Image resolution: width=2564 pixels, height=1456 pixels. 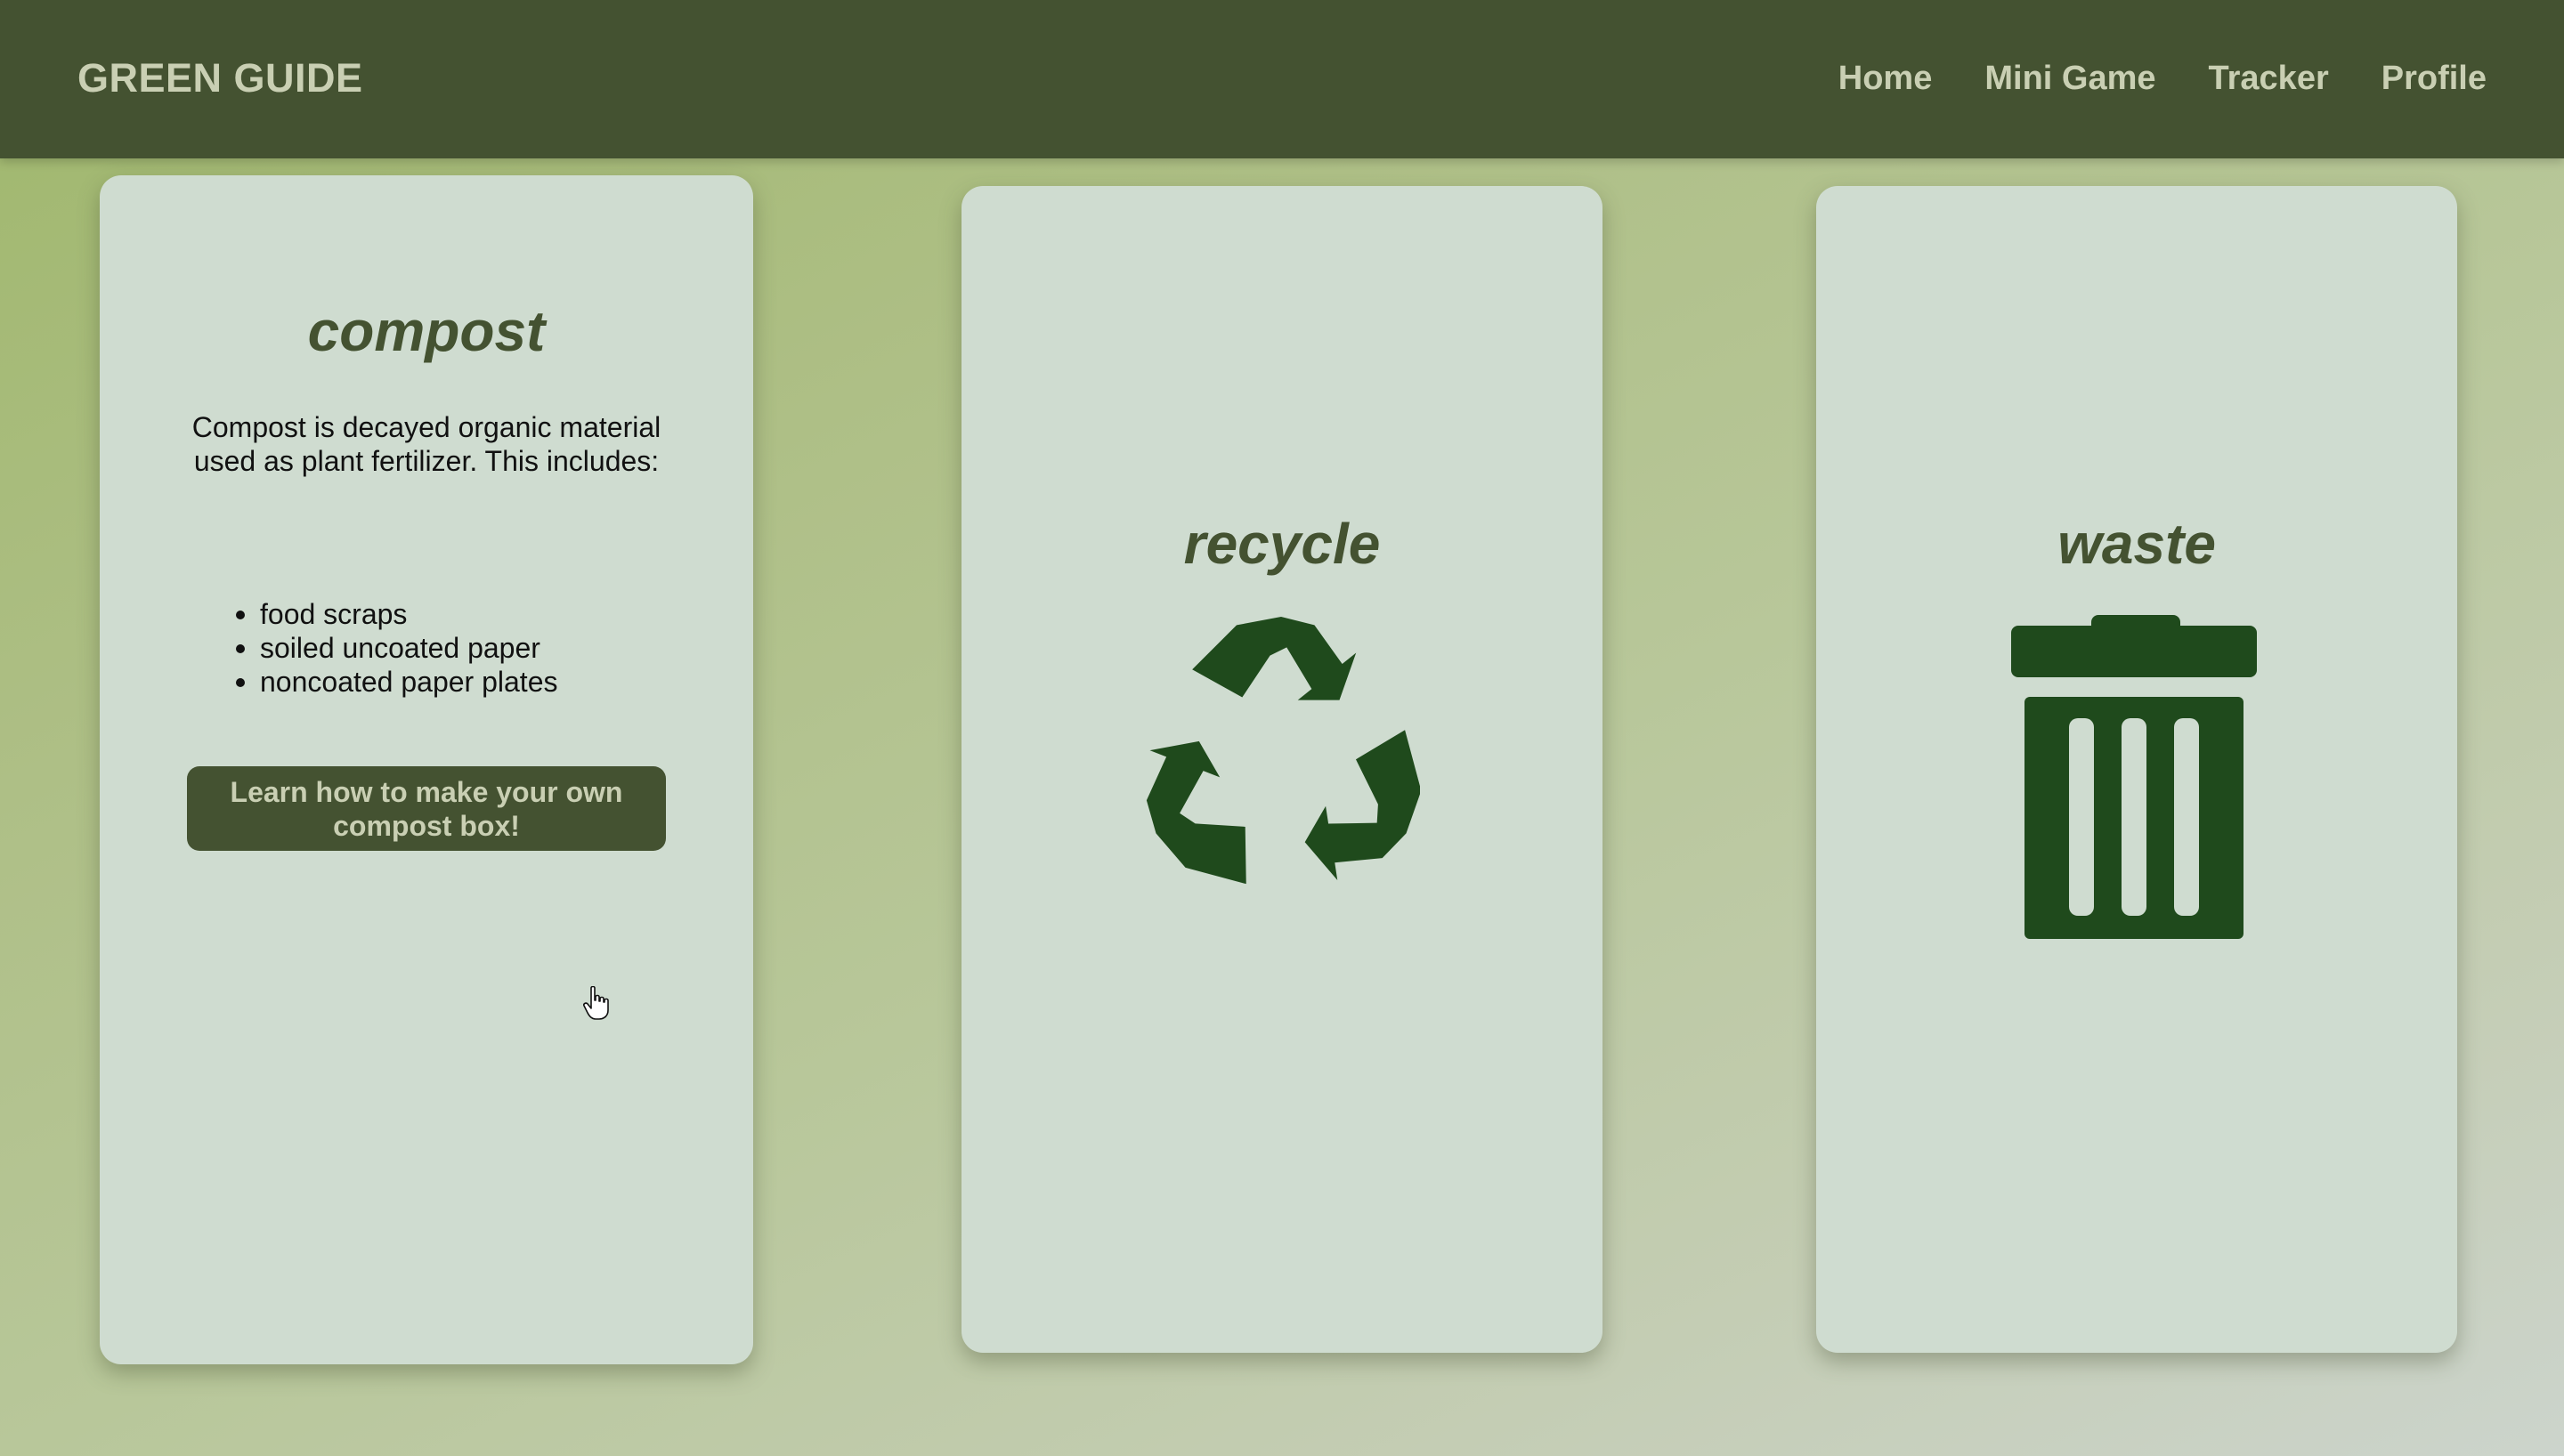 What do you see at coordinates (2269, 78) in the screenshot?
I see `nav-link-tracker: Tracker` at bounding box center [2269, 78].